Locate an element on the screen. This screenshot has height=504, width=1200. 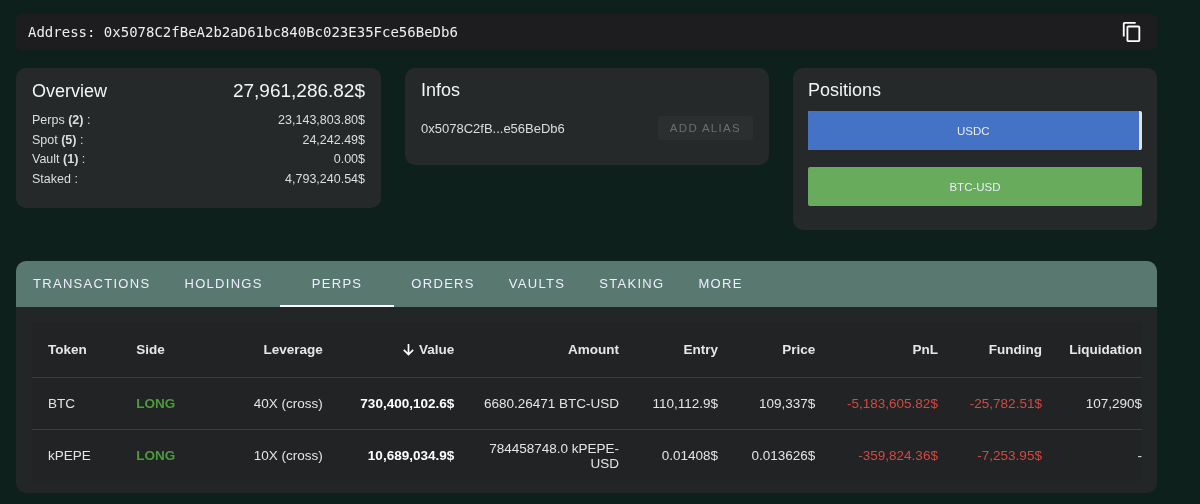
column-header: Entry is located at coordinates (701, 349).